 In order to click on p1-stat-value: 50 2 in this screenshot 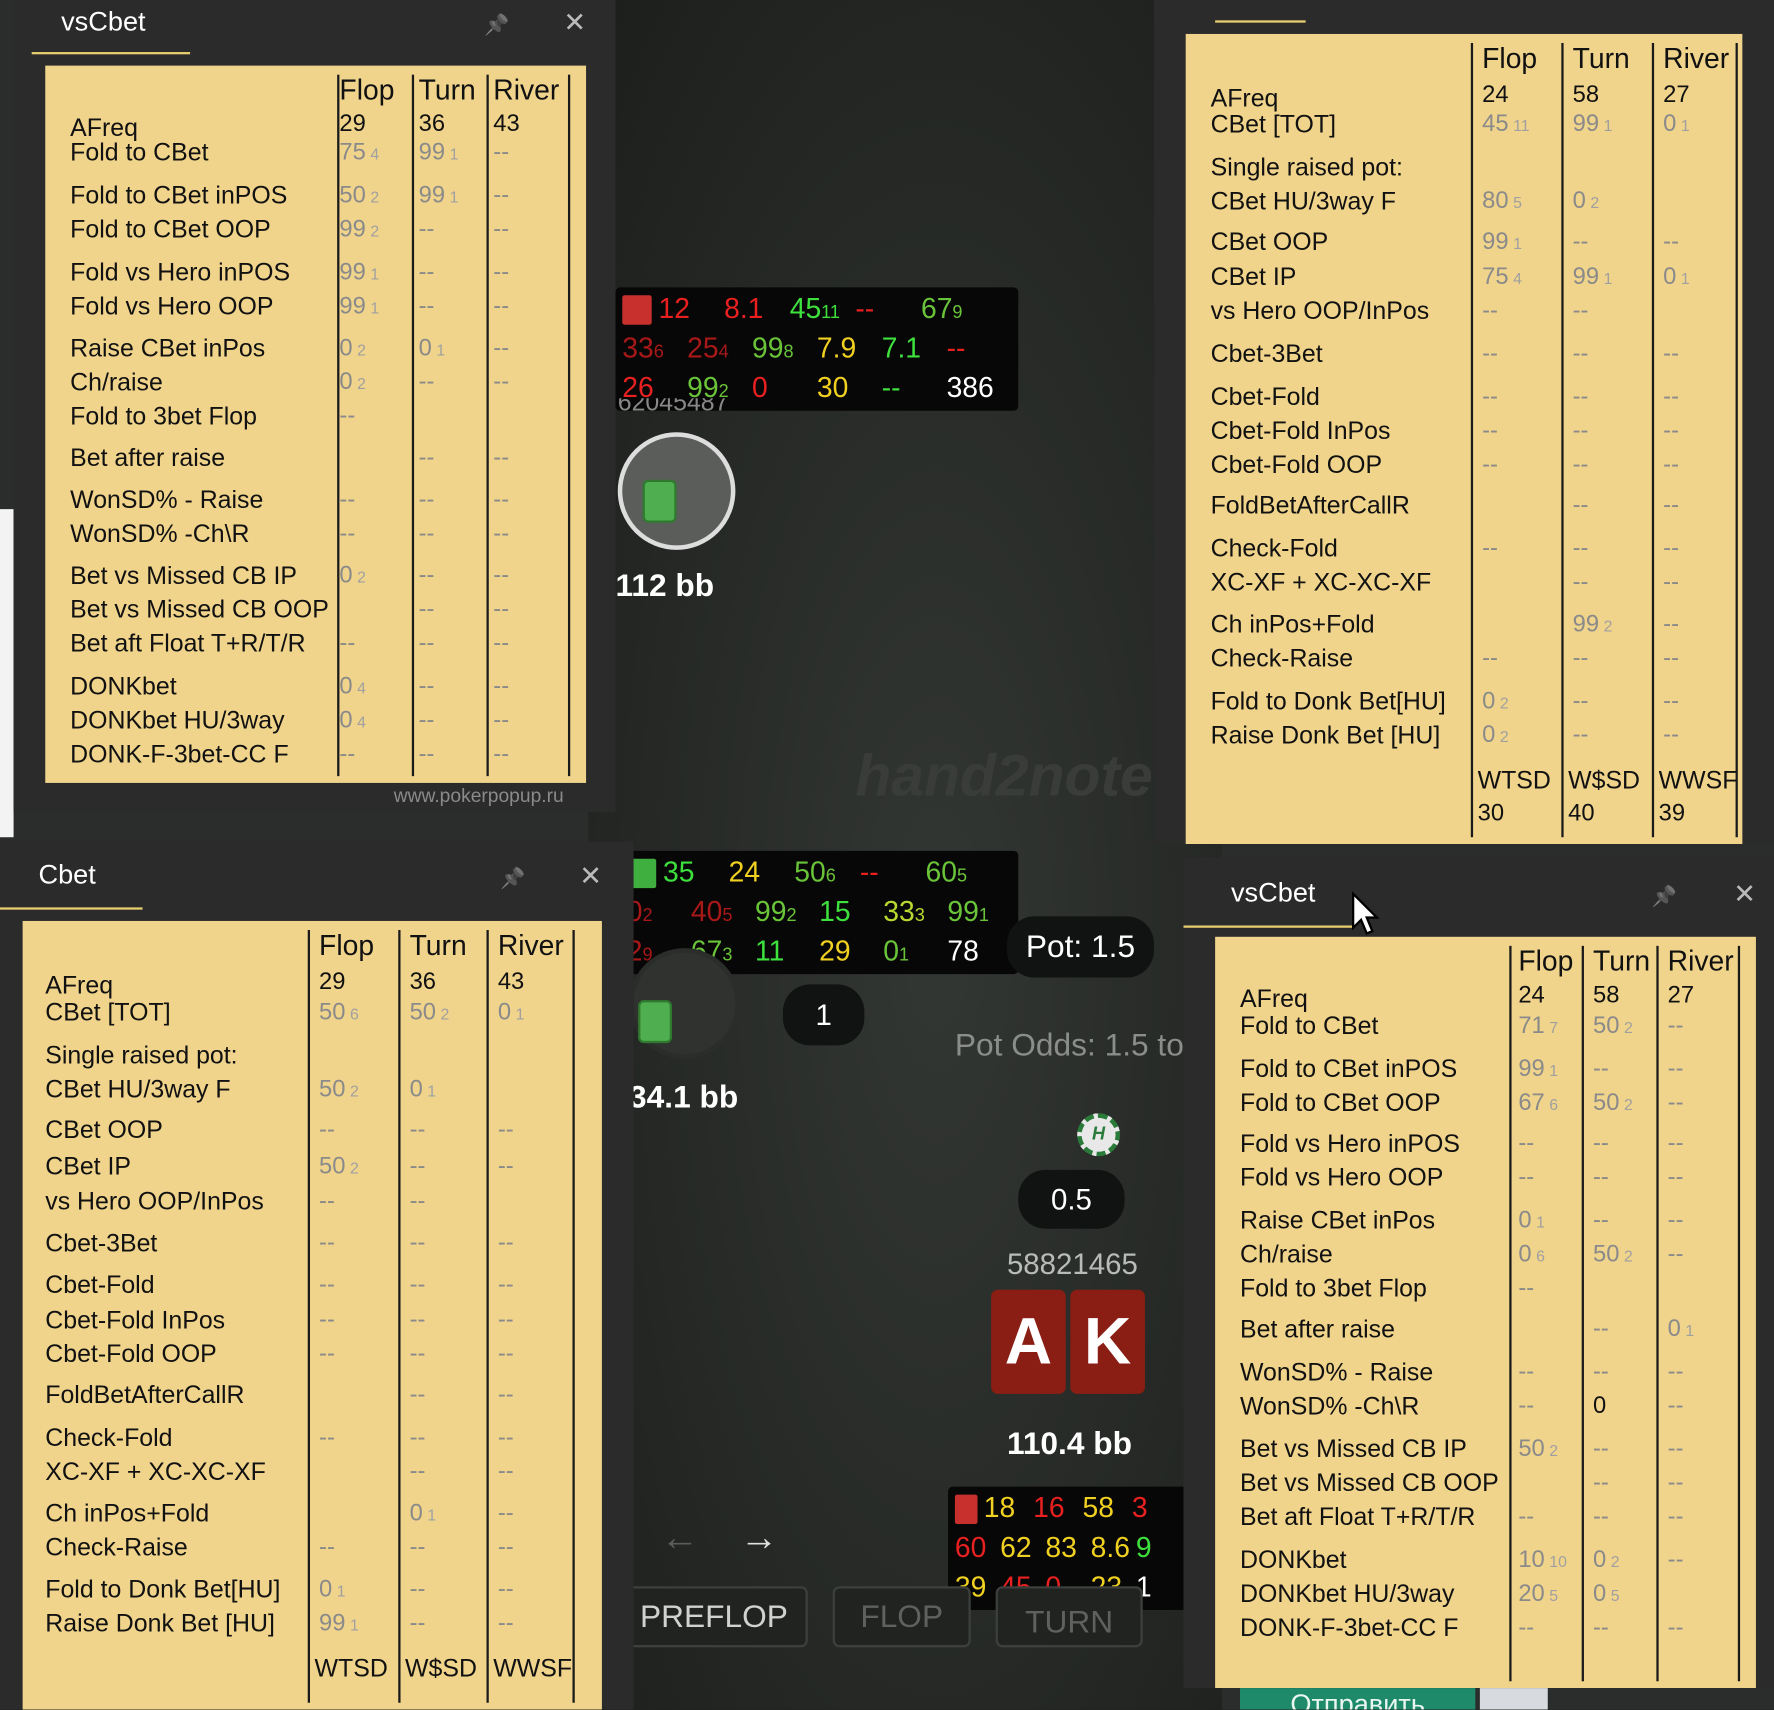, I will do `click(359, 195)`.